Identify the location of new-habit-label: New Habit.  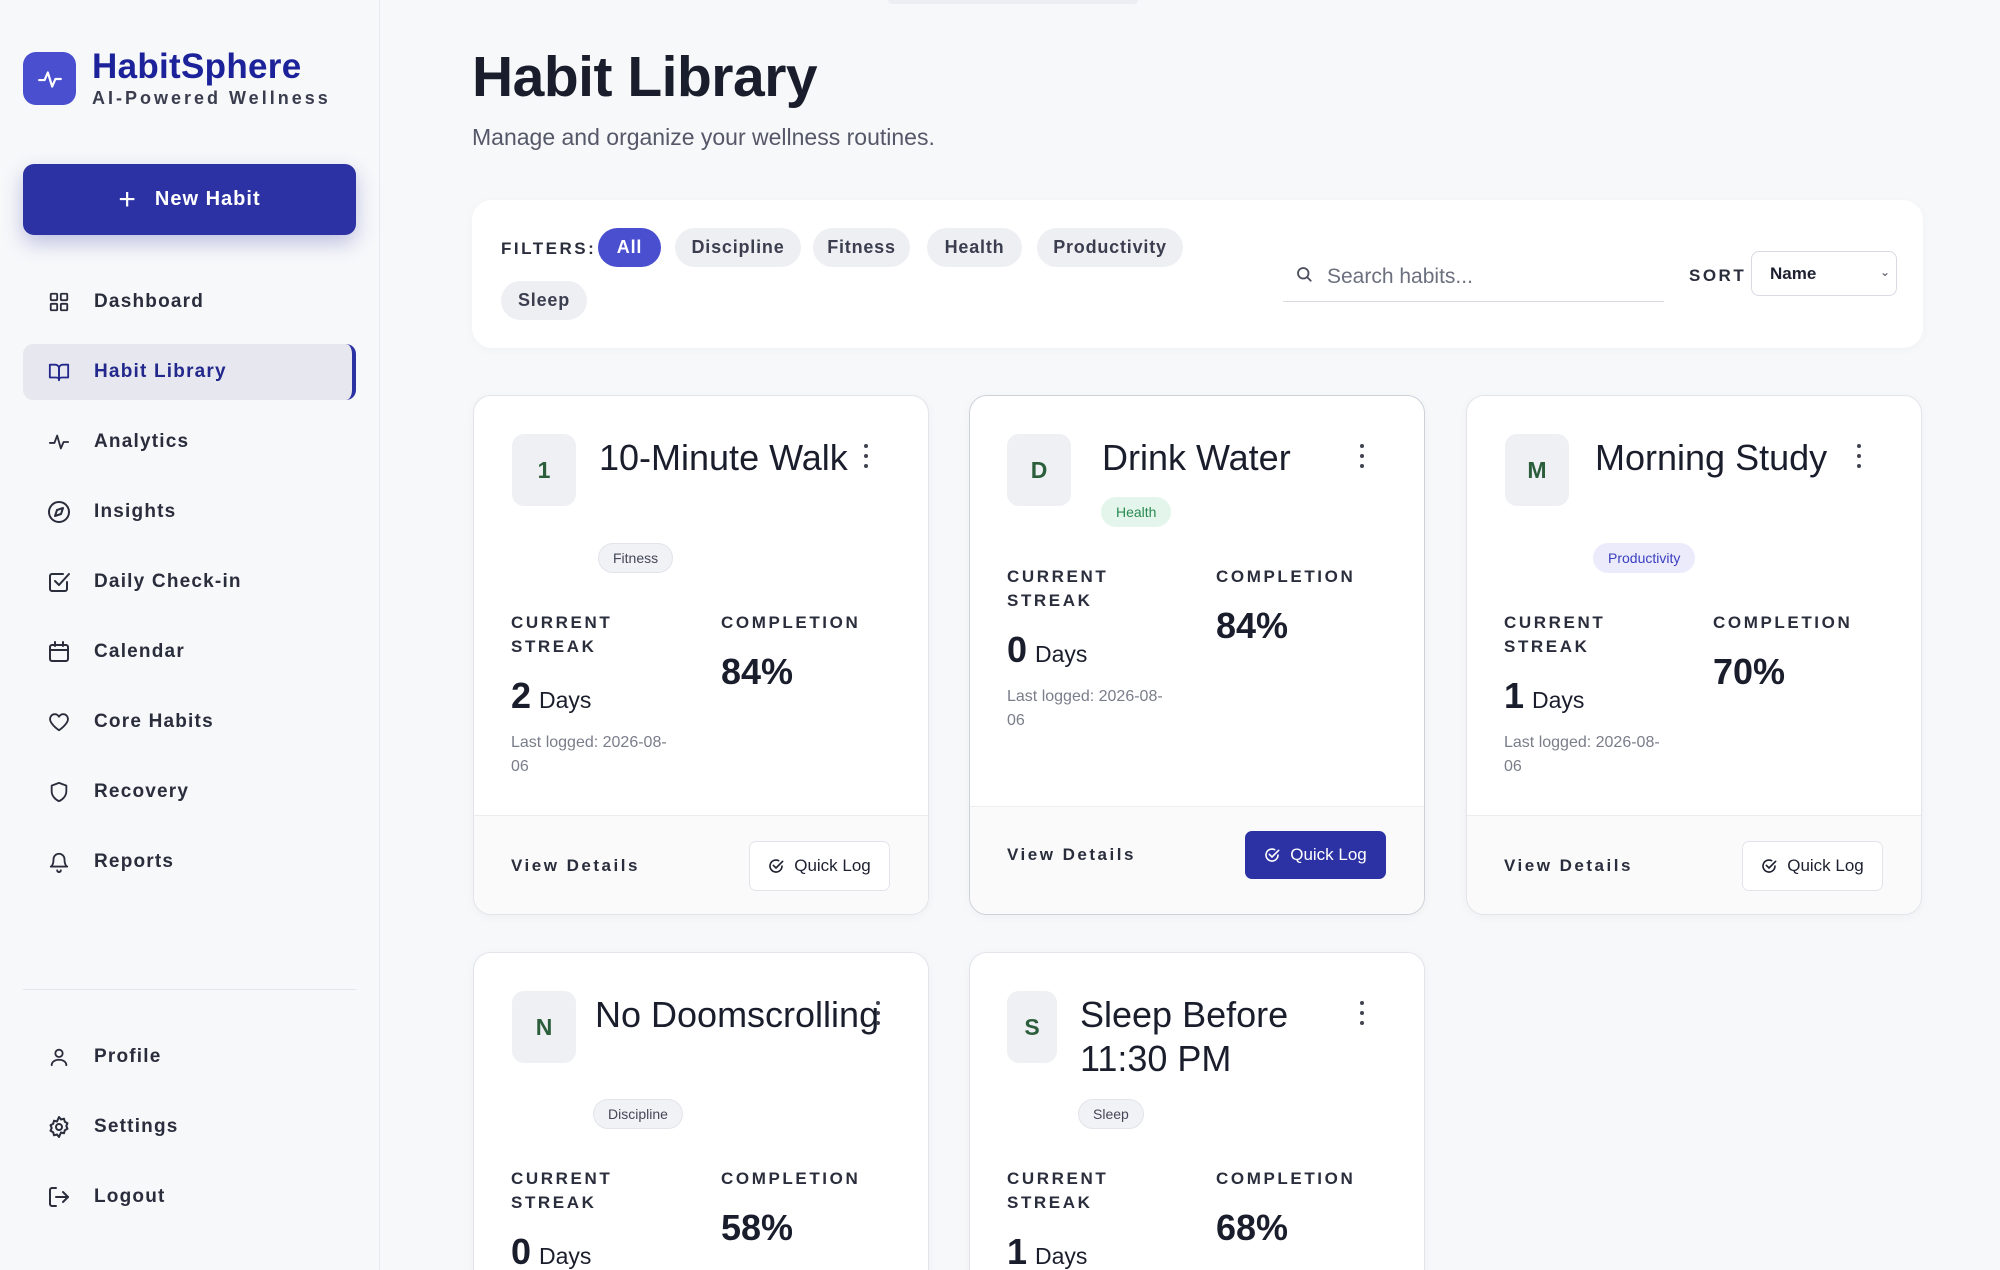
(207, 199).